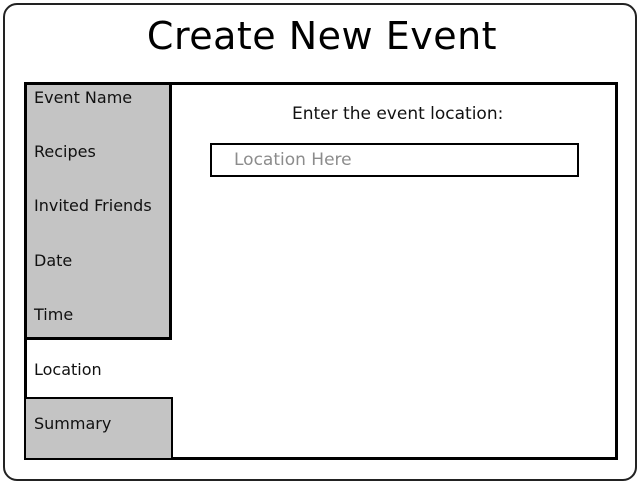  Describe the element at coordinates (65, 151) in the screenshot. I see `sidebar-item-recipes: Recipes` at that location.